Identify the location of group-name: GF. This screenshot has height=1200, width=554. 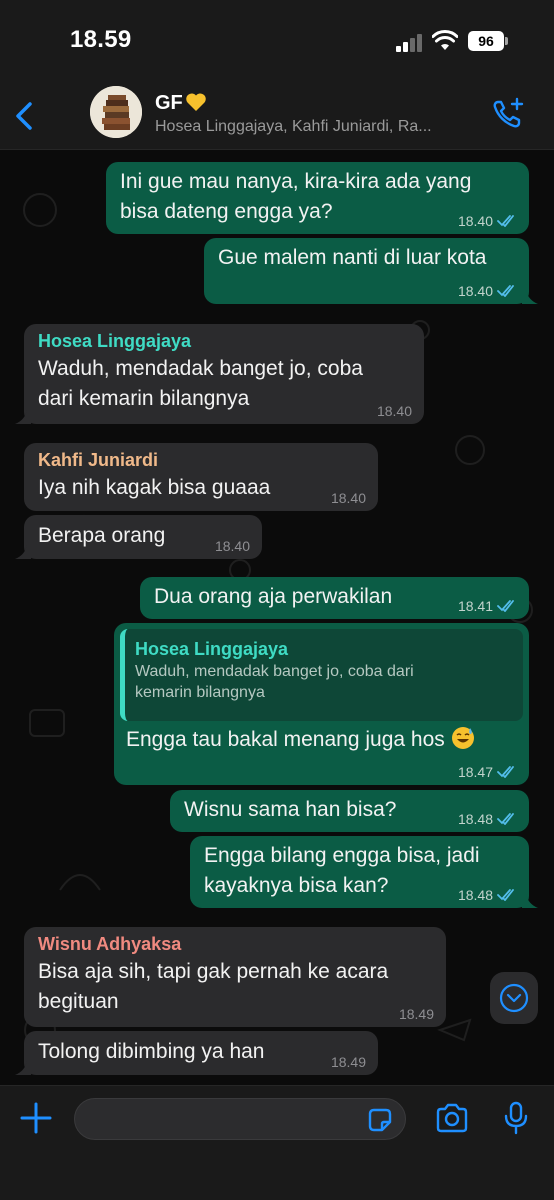
(181, 103).